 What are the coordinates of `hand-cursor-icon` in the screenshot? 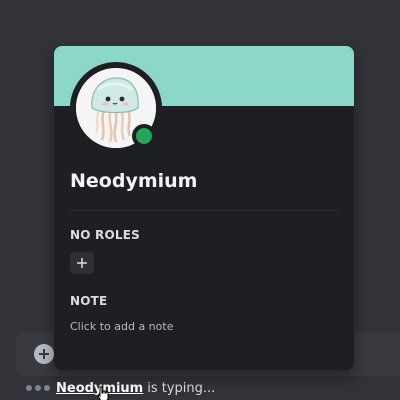 It's located at (103, 393).